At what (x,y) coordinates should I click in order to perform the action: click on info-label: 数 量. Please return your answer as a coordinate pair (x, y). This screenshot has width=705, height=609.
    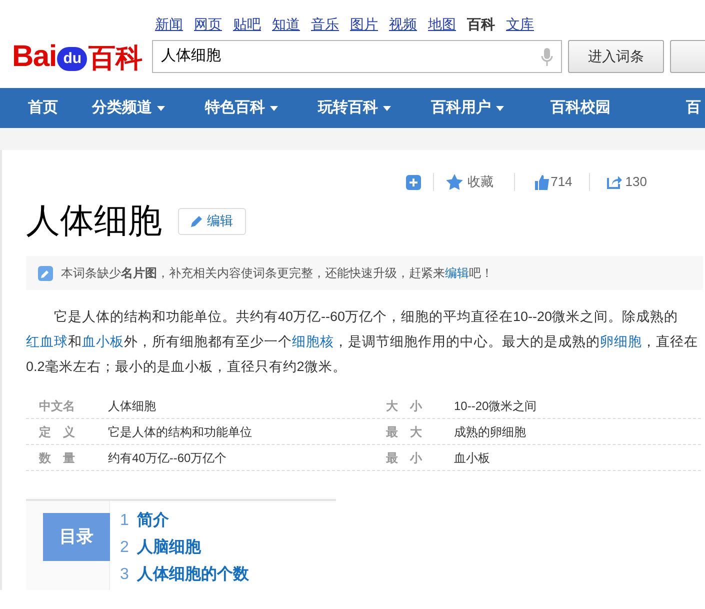
    Looking at the image, I should click on (57, 458).